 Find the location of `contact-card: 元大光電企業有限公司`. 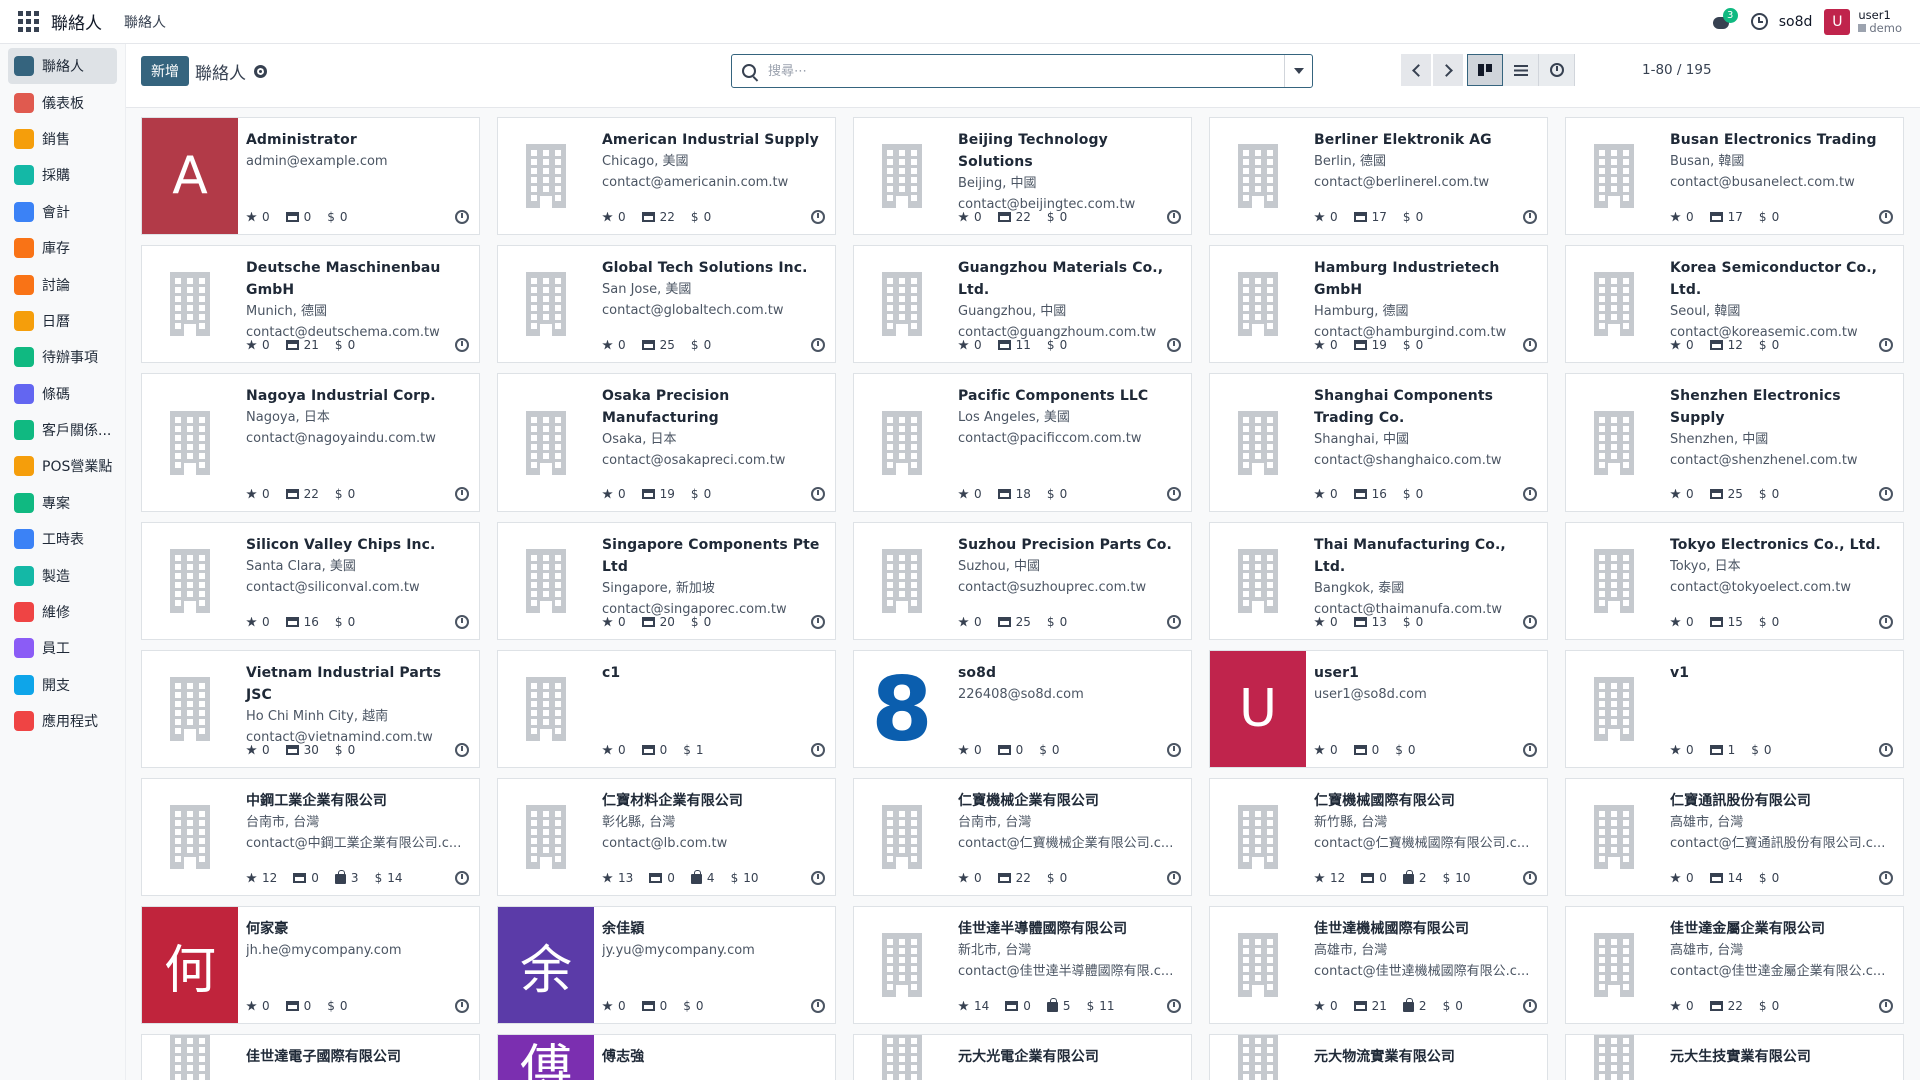

contact-card: 元大光電企業有限公司 is located at coordinates (1022, 1057).